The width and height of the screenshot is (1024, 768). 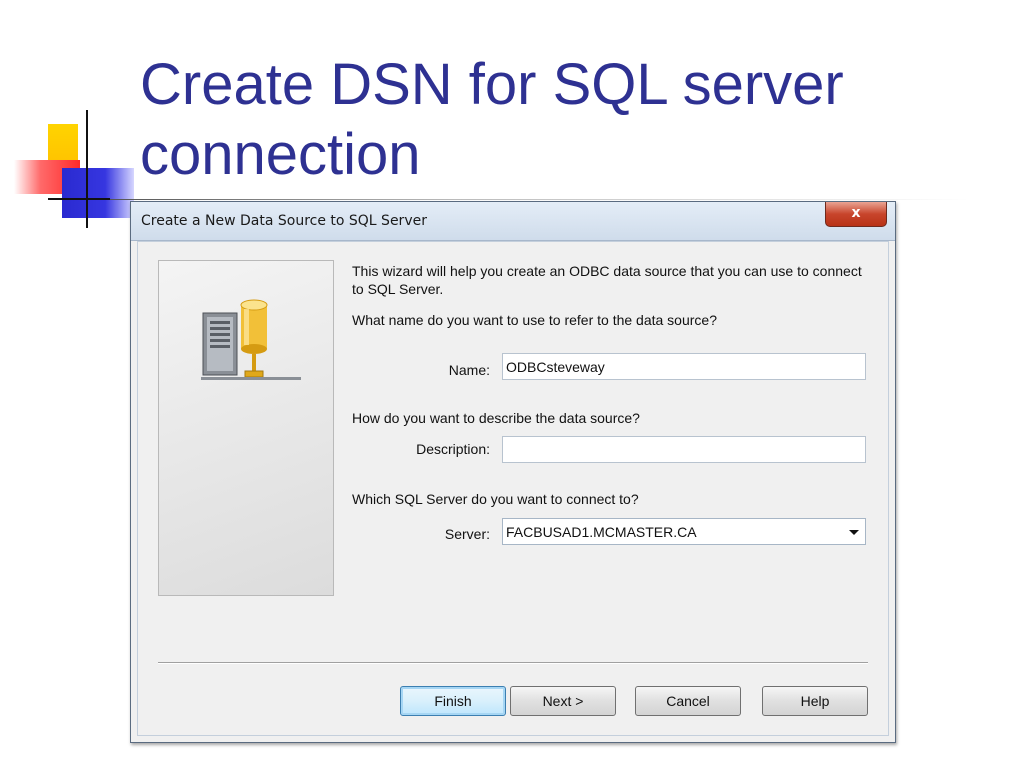 I want to click on server-label: Server:, so click(x=467, y=534).